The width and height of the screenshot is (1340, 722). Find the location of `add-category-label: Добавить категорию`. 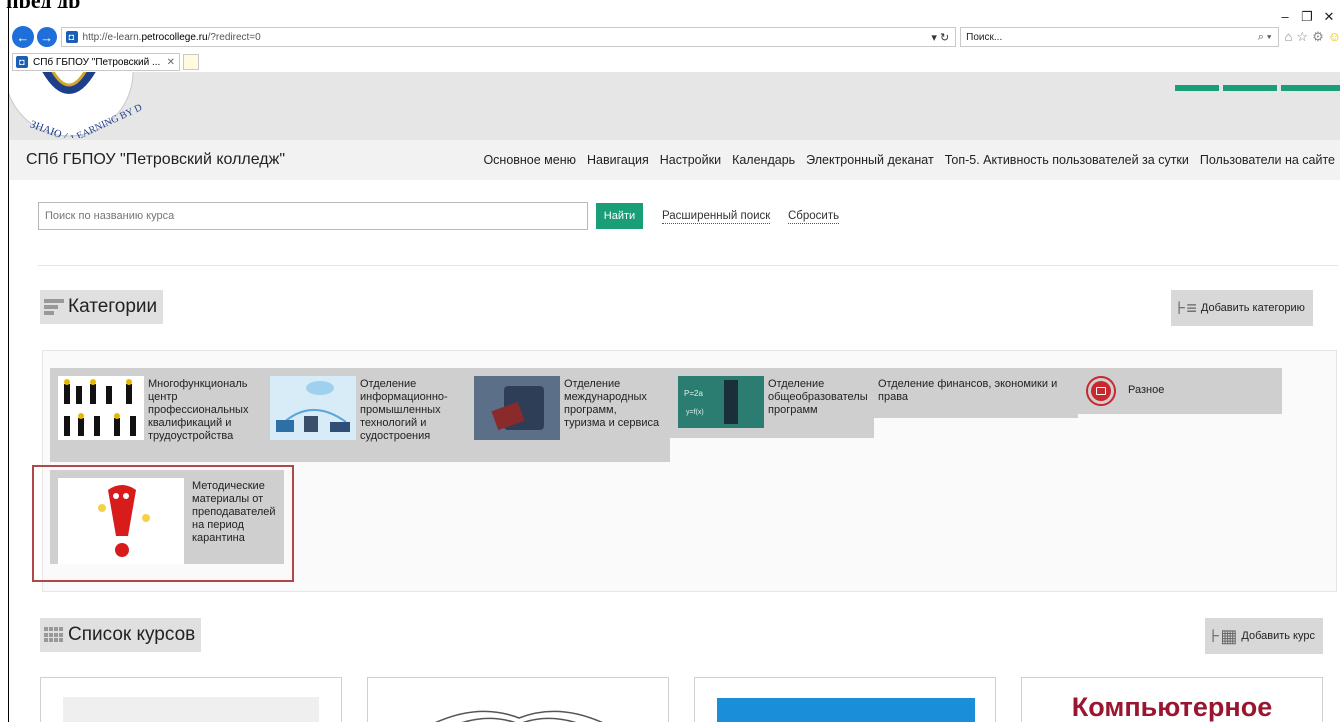

add-category-label: Добавить категорию is located at coordinates (1252, 308).